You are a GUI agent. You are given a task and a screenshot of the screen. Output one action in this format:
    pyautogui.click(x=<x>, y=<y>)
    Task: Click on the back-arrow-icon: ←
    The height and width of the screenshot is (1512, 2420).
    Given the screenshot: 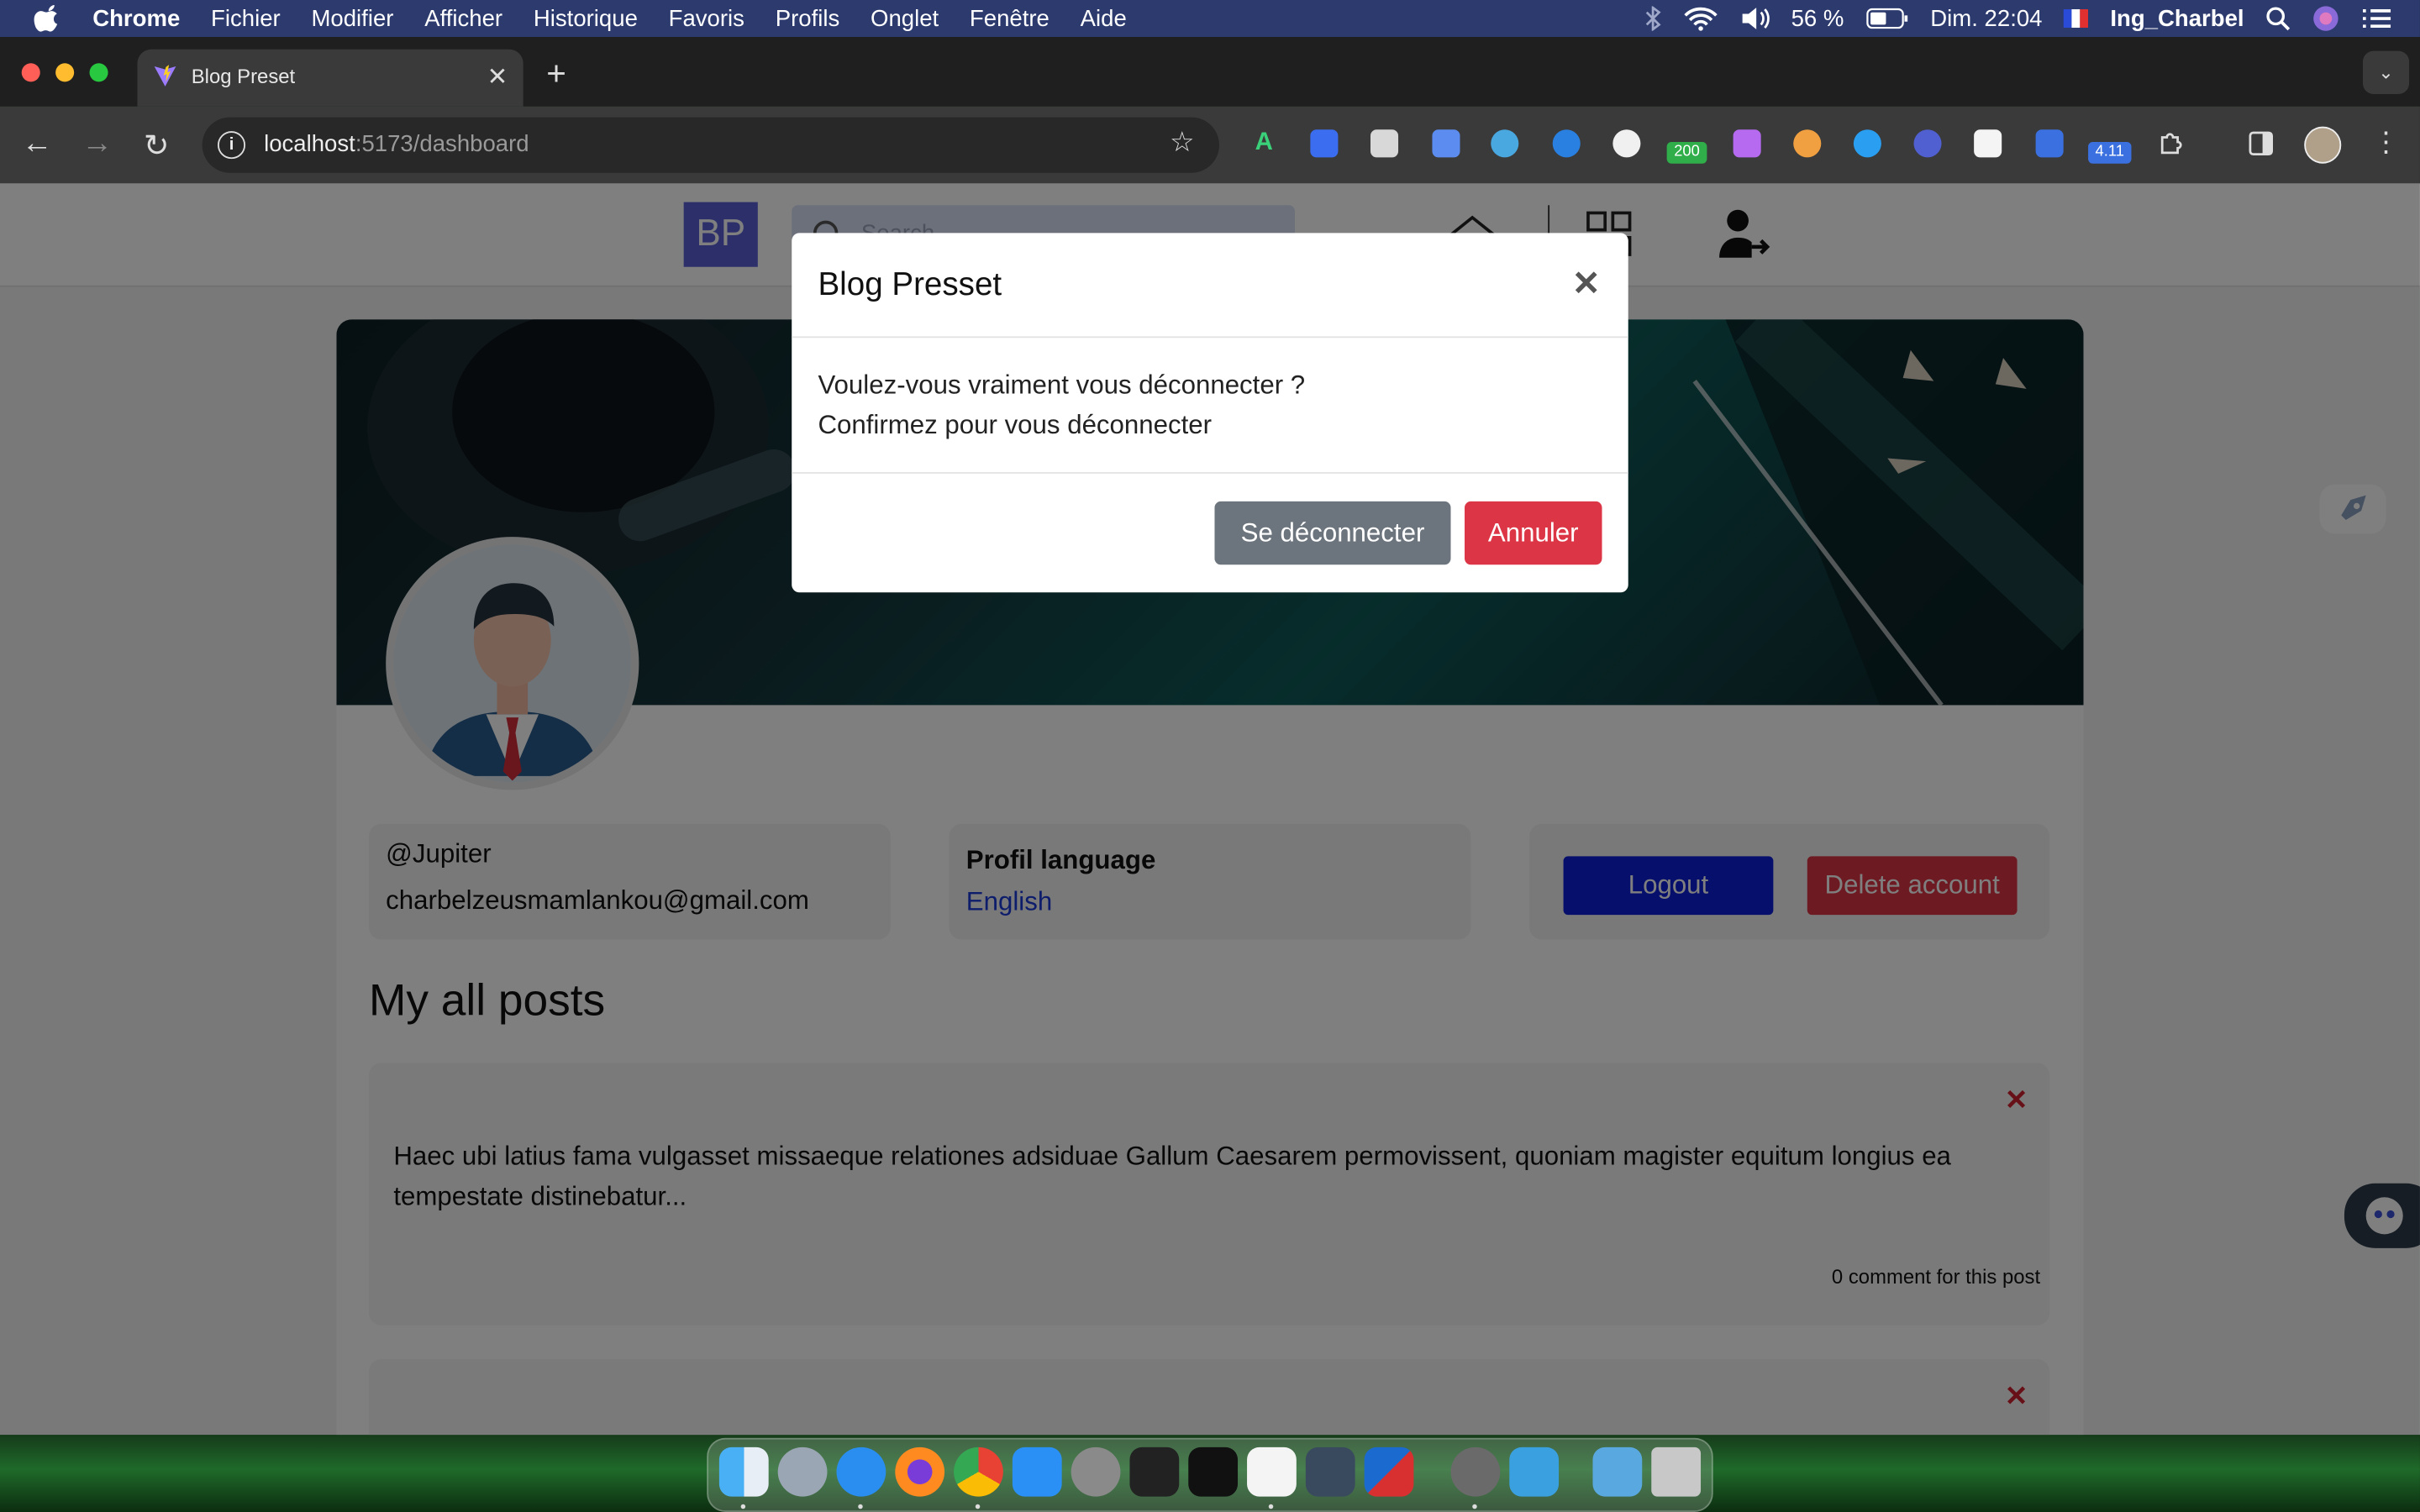 What is the action you would take?
    pyautogui.click(x=37, y=144)
    